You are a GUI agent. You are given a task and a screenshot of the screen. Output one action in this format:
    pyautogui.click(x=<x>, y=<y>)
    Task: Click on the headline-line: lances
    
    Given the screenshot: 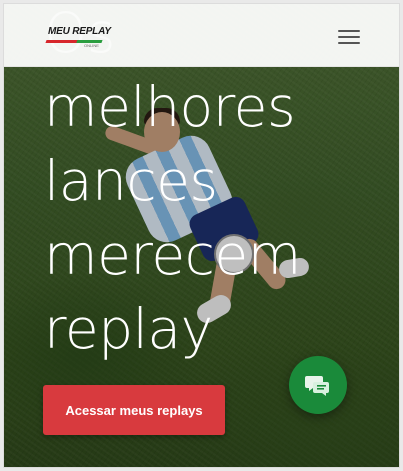 What is the action you would take?
    pyautogui.click(x=131, y=181)
    